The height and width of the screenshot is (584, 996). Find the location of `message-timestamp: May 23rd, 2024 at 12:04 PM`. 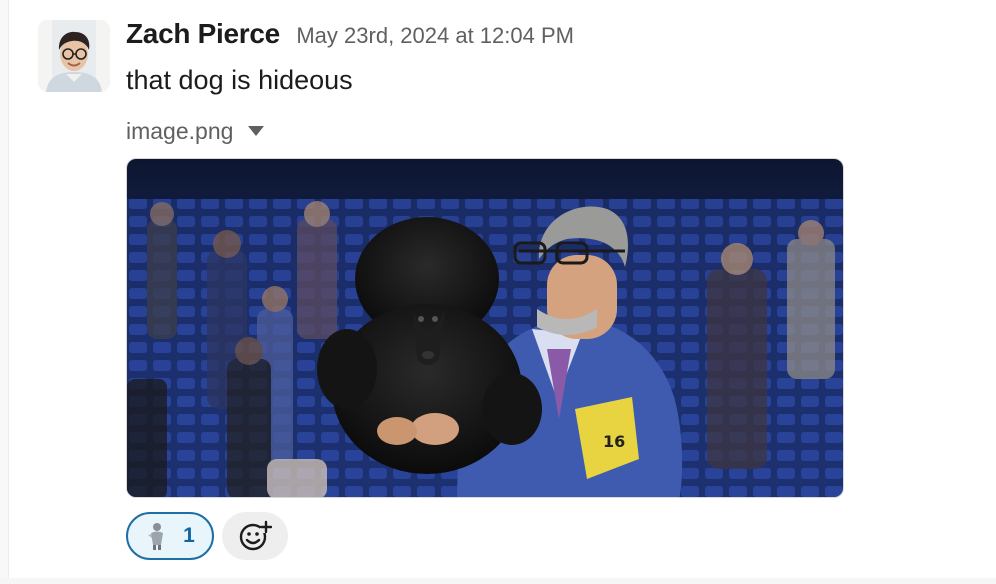

message-timestamp: May 23rd, 2024 at 12:04 PM is located at coordinates (435, 35).